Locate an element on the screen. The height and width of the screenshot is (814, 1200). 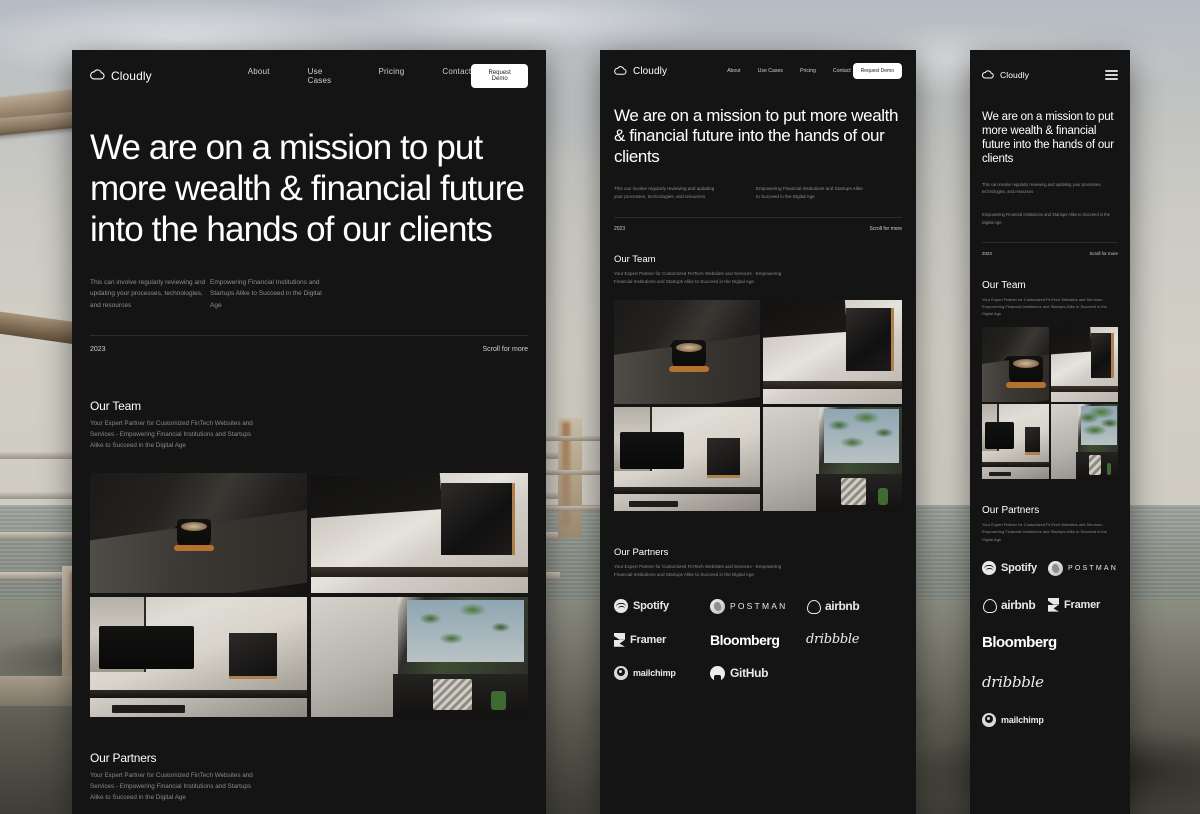
github-icon is located at coordinates (717, 673).